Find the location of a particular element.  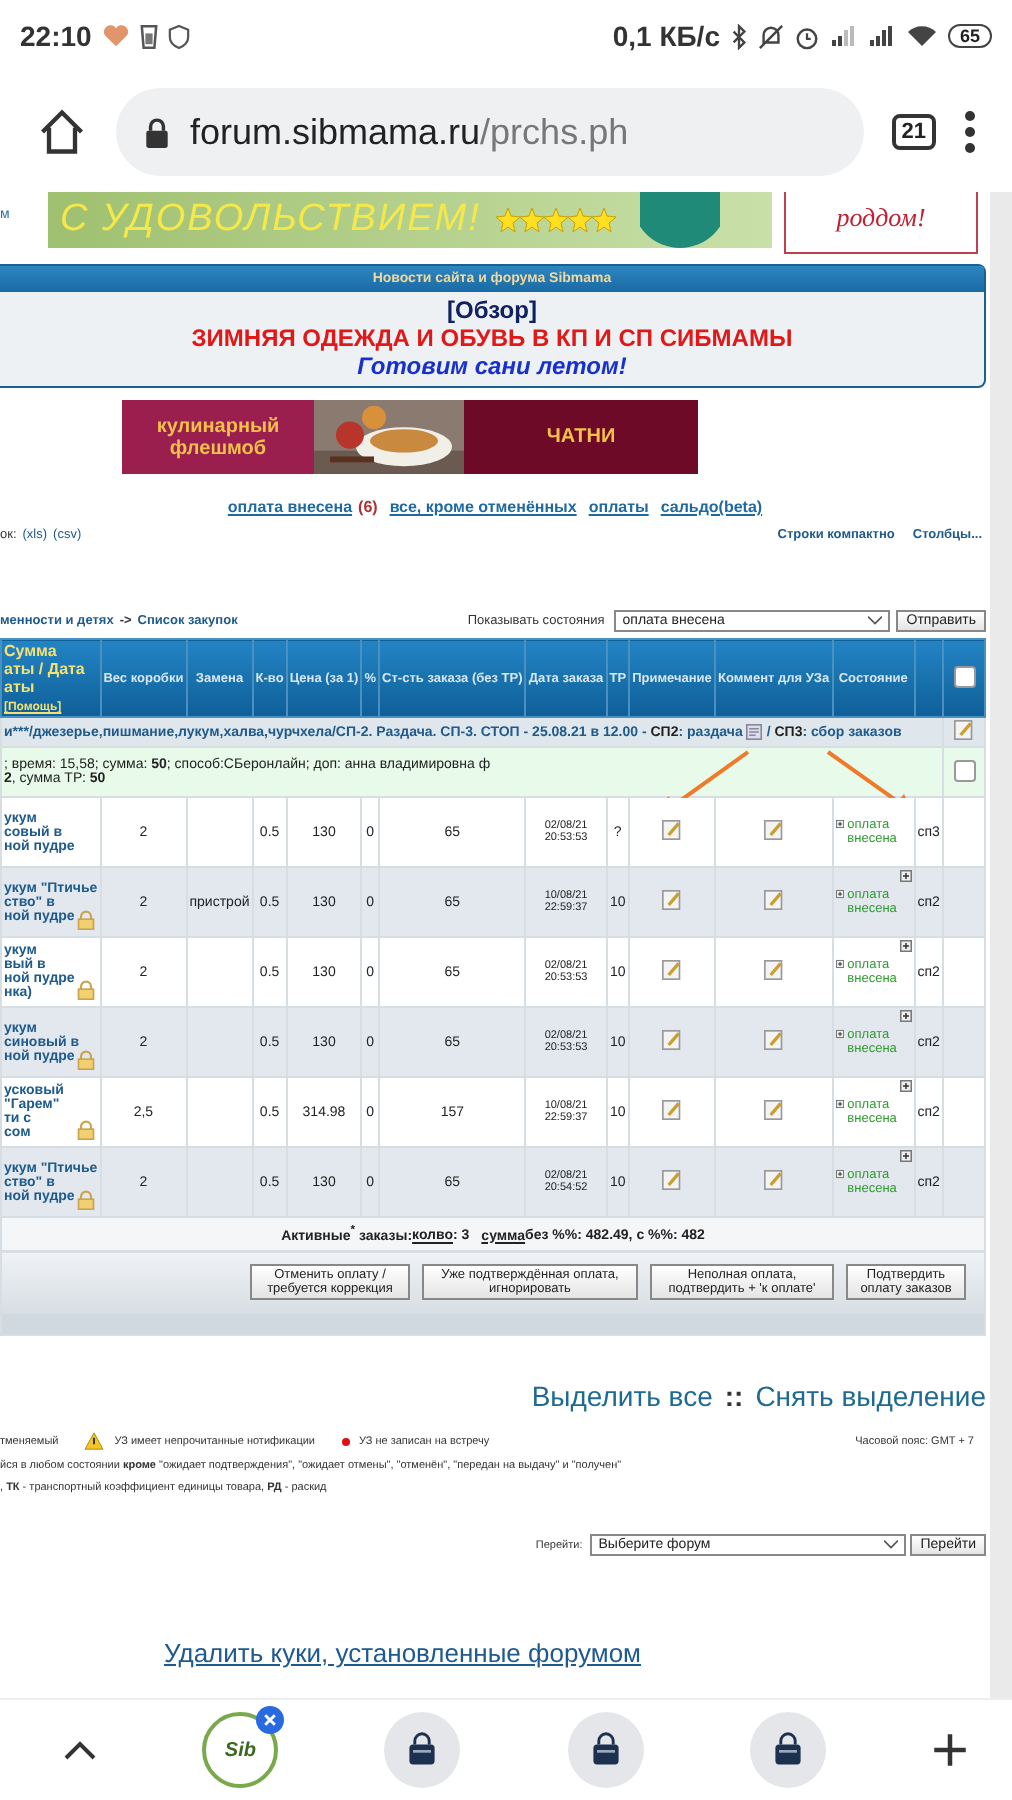

cup-icon is located at coordinates (148, 36).